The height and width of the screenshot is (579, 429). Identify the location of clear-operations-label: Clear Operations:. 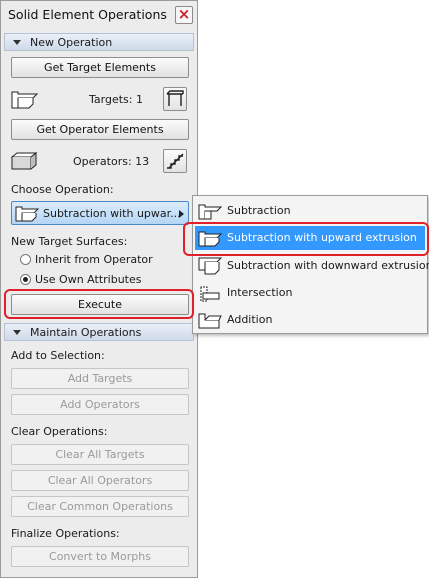
(59, 431).